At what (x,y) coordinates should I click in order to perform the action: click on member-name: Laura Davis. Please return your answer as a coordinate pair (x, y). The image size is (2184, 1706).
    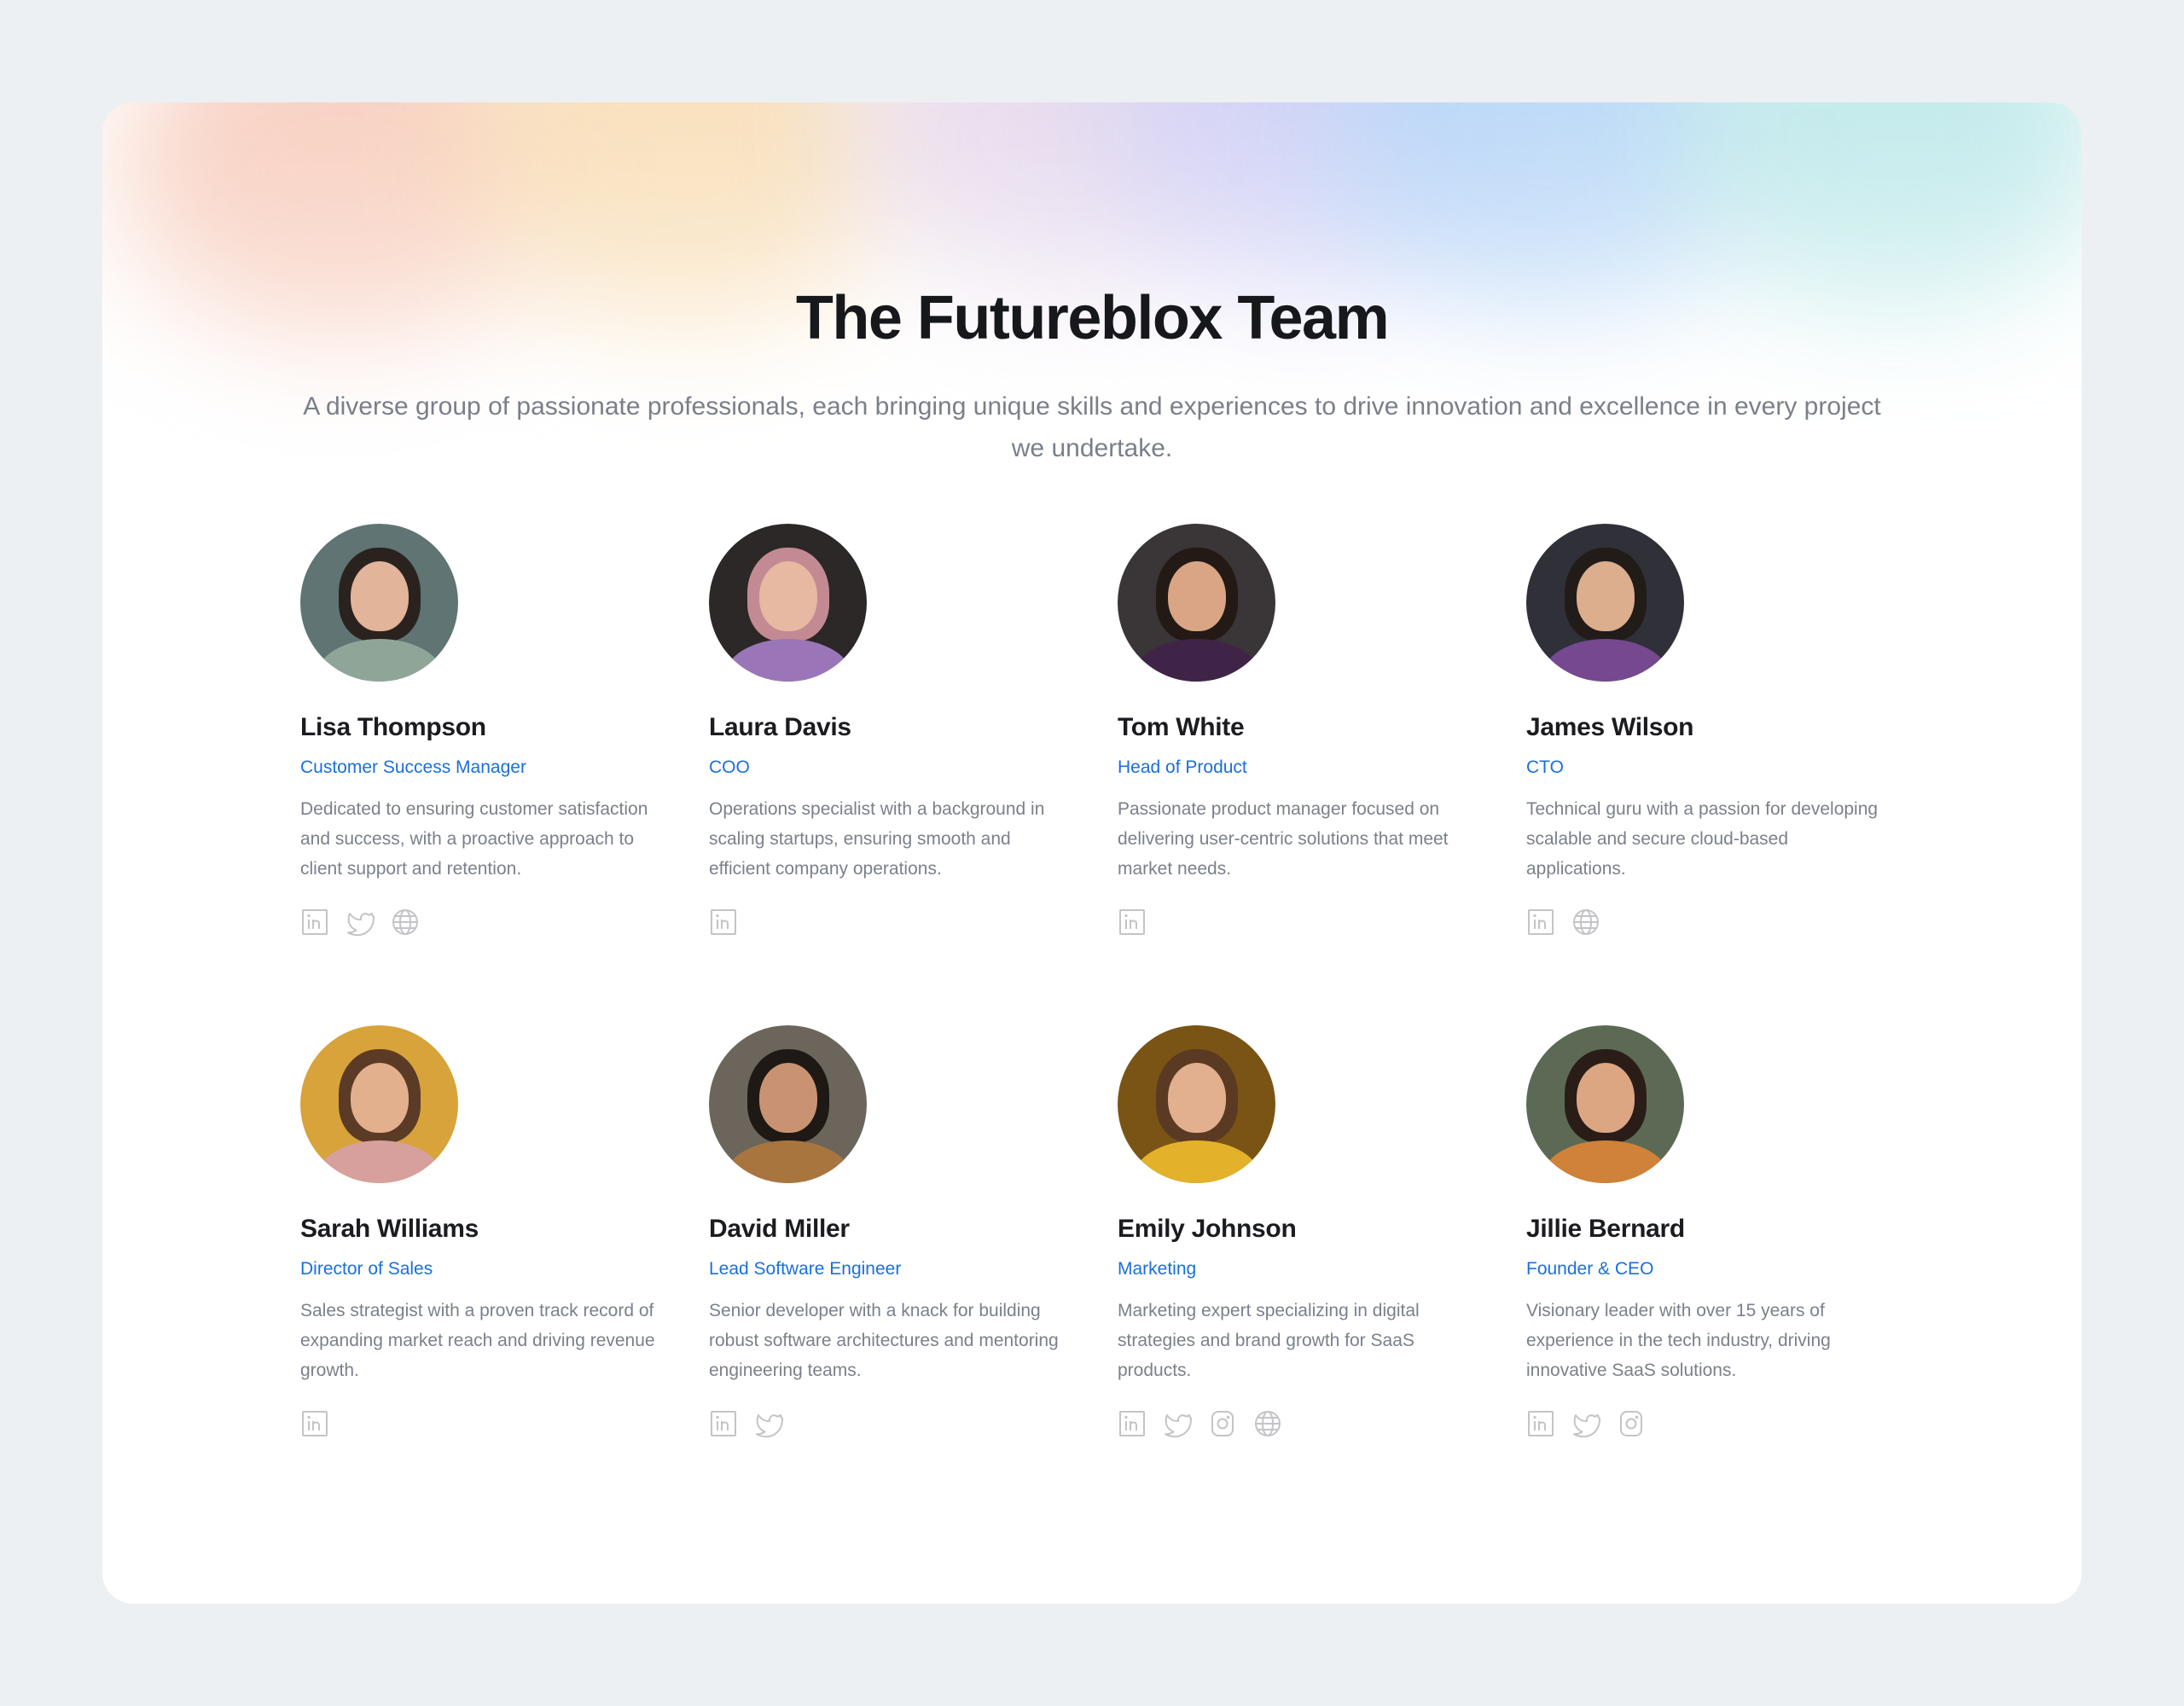
    Looking at the image, I should click on (780, 727).